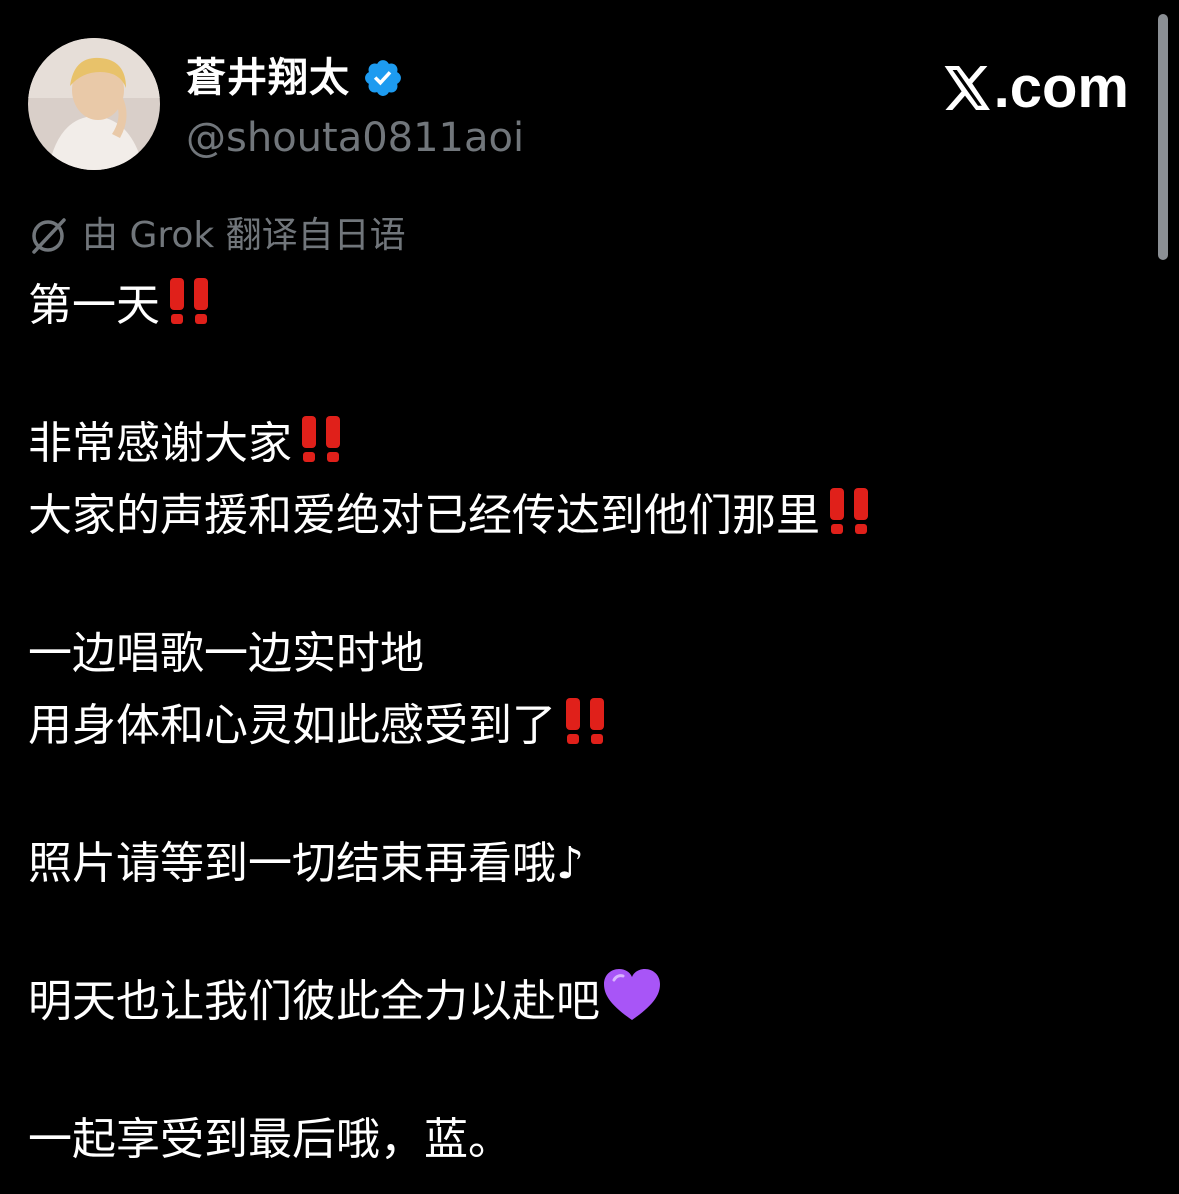 The height and width of the screenshot is (1194, 1179). Describe the element at coordinates (306, 863) in the screenshot. I see `tweet-line-text: 照片请等到一切结束再看哦♪` at that location.